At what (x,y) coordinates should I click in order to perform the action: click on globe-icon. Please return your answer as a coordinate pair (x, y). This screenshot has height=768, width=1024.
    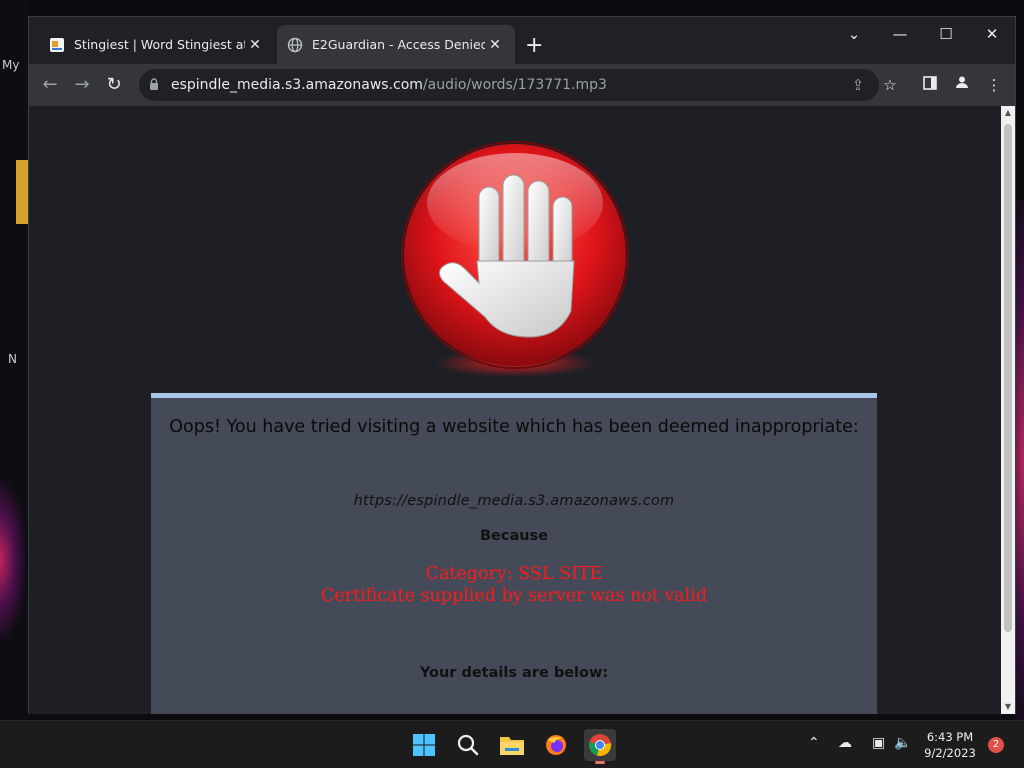
    Looking at the image, I should click on (295, 45).